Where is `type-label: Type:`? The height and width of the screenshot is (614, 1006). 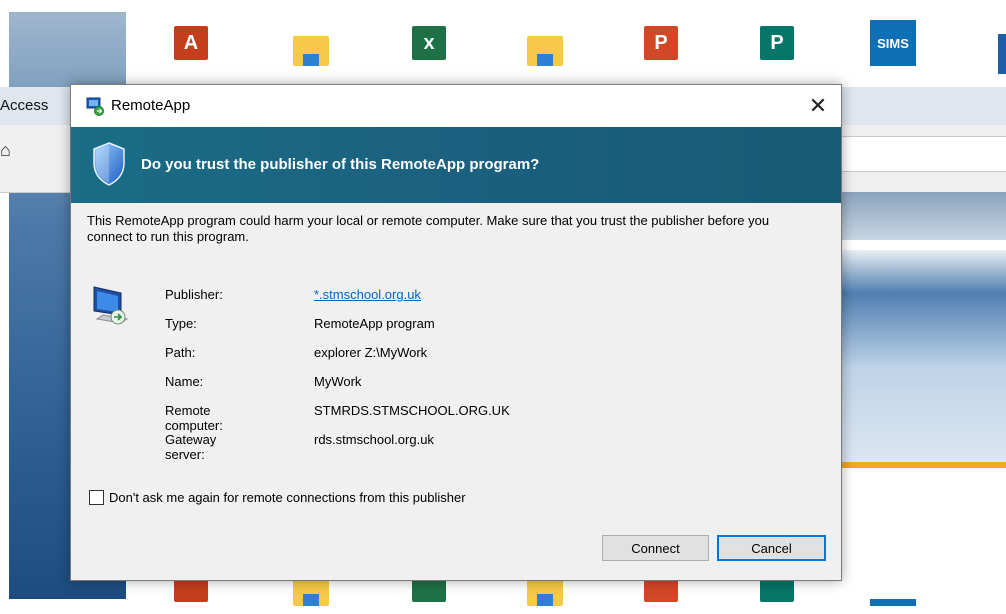 type-label: Type: is located at coordinates (181, 323).